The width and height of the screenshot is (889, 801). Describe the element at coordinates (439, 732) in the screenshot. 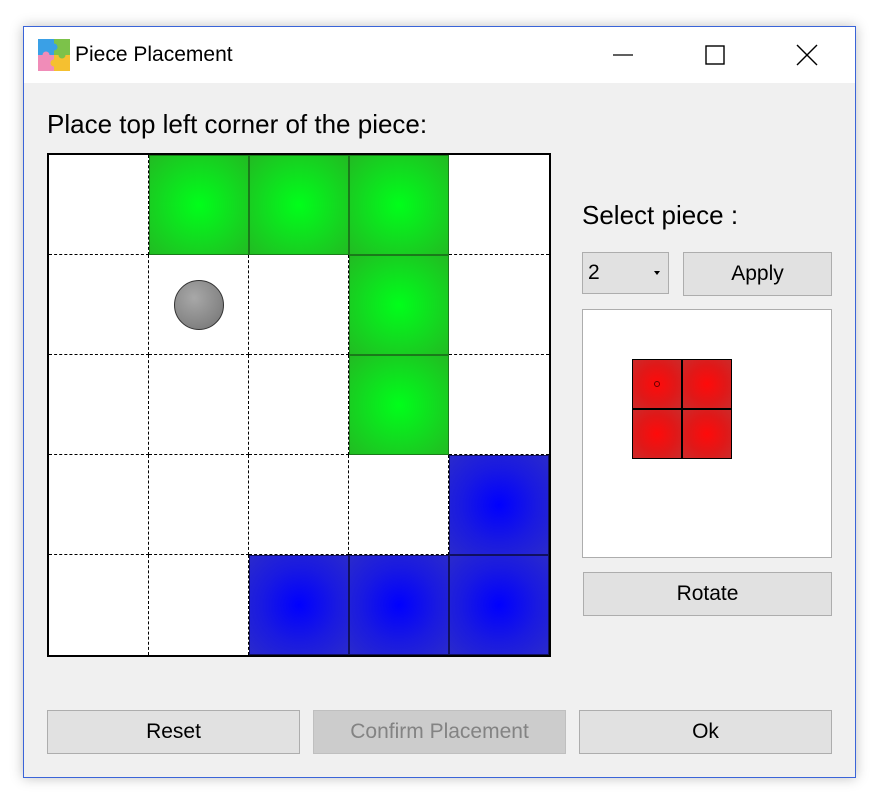

I see `confirm-placement-button: Confirm Placement` at that location.